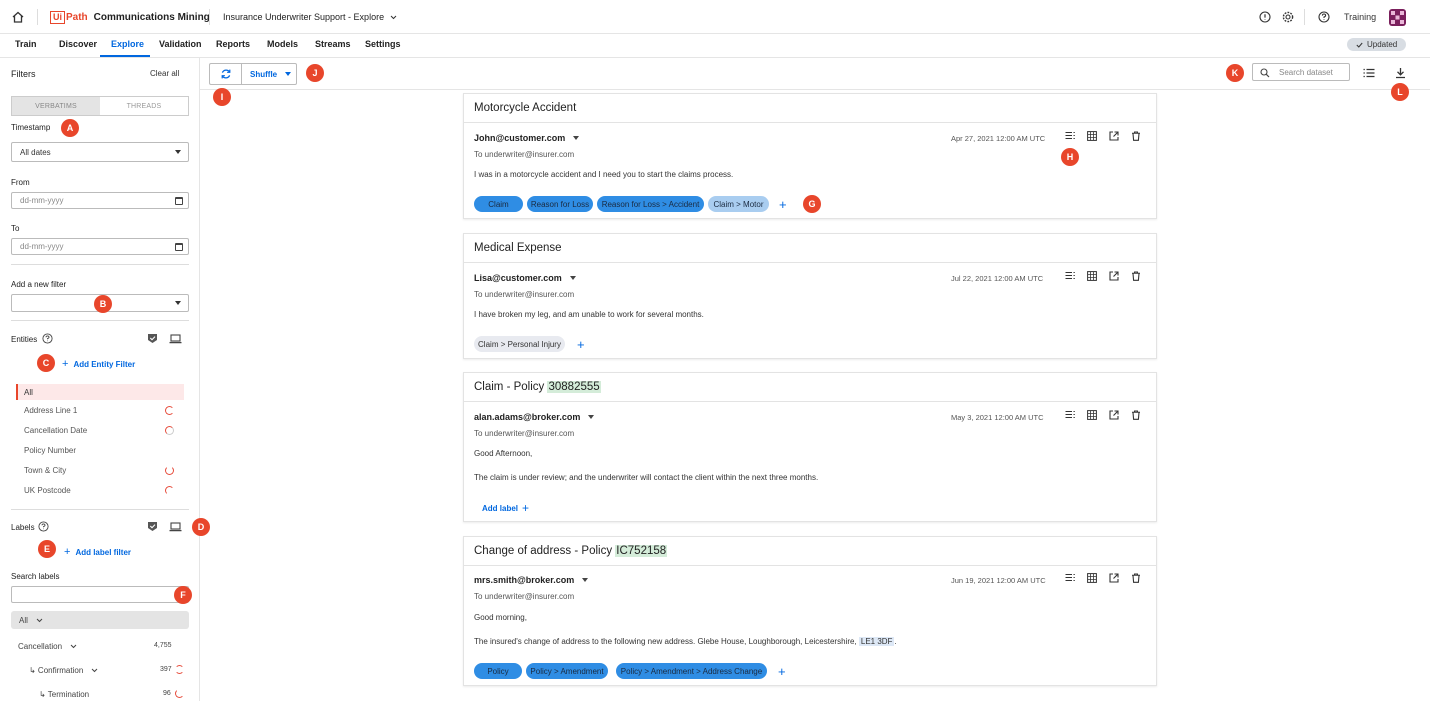 The image size is (1430, 701). I want to click on label-chip: Reason for Loss > Accident, so click(650, 204).